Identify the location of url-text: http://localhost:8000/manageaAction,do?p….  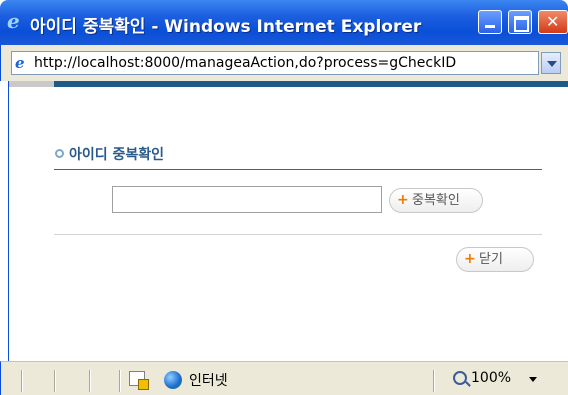
(245, 63).